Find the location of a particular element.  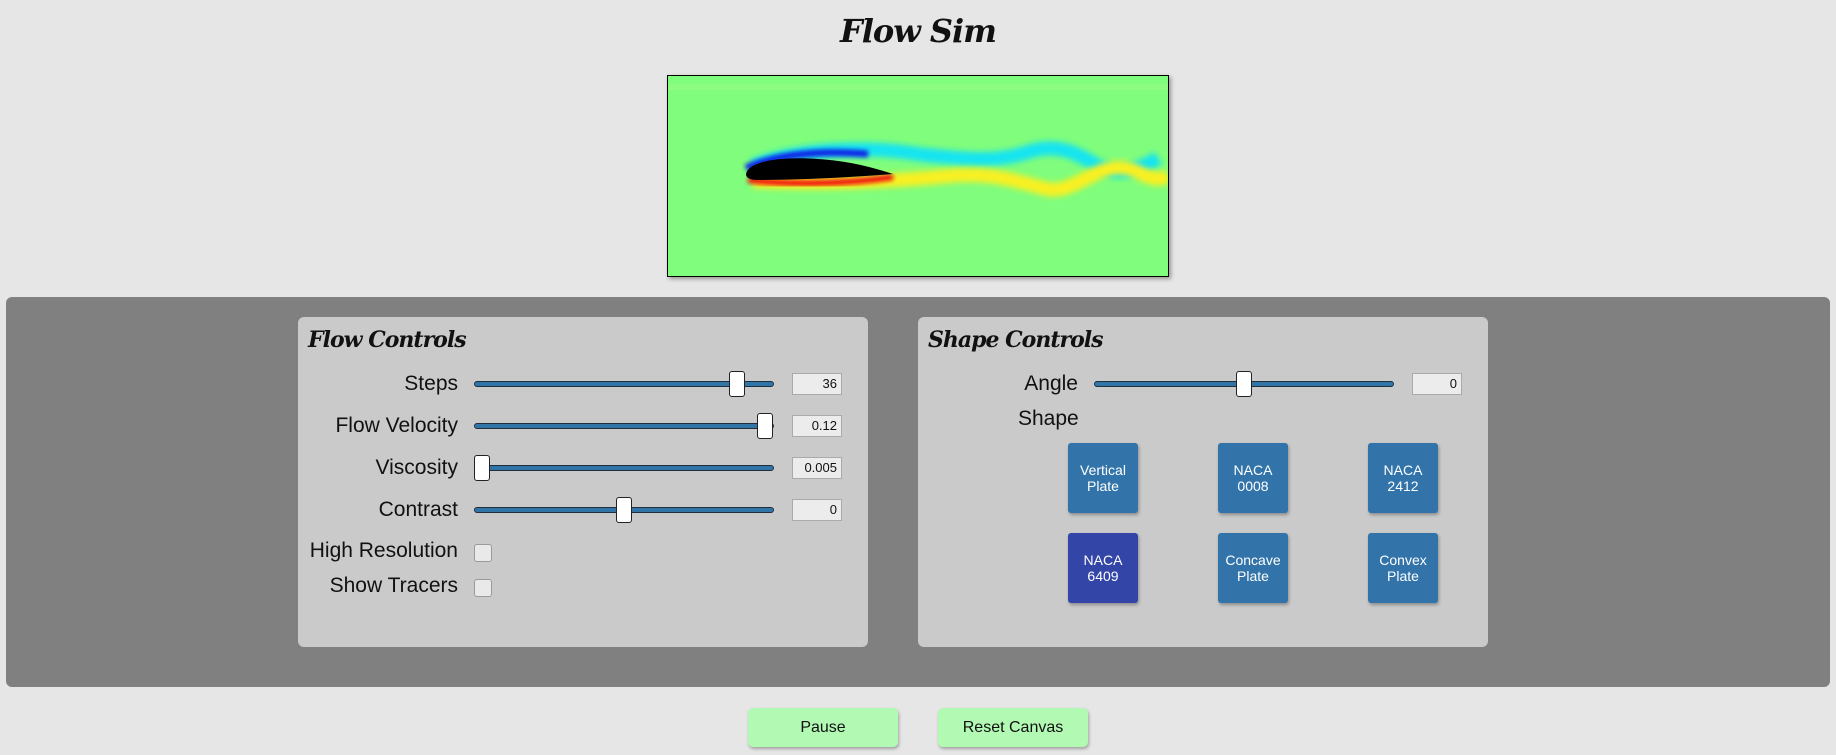

high-resolution-checkbox is located at coordinates (483, 553).